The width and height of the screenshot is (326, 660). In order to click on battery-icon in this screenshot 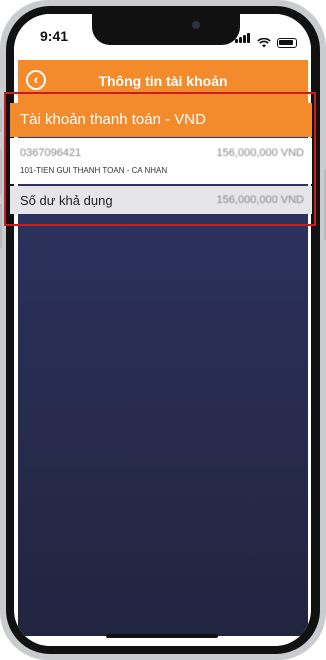, I will do `click(287, 43)`.